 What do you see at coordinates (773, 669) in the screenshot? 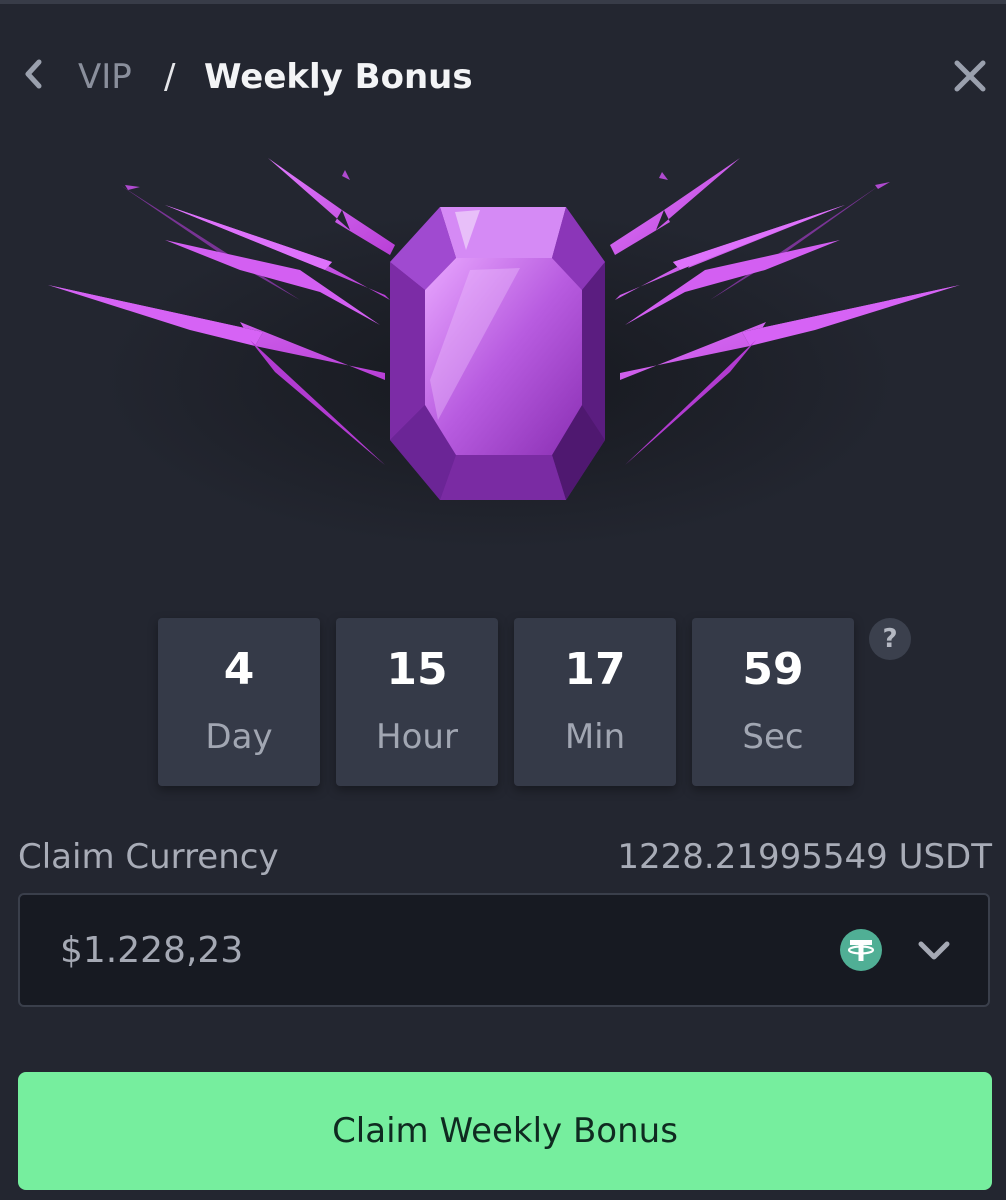
I see `countdown-seconds-value: 59` at bounding box center [773, 669].